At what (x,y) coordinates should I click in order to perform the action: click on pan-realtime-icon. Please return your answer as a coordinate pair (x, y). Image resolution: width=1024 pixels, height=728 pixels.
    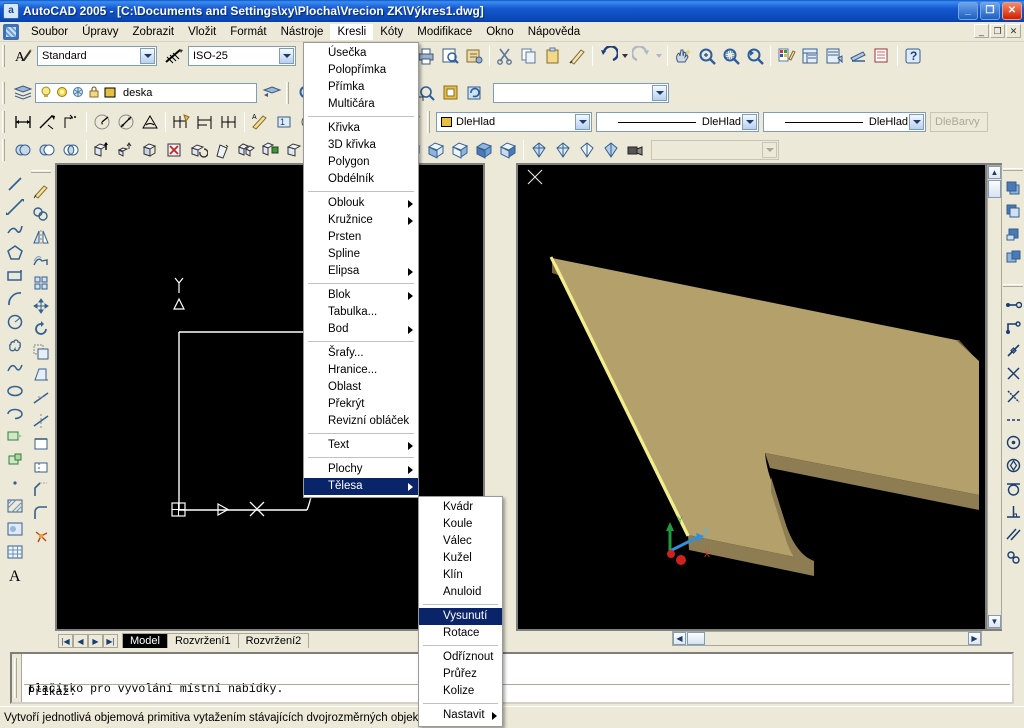
    Looking at the image, I should click on (683, 56).